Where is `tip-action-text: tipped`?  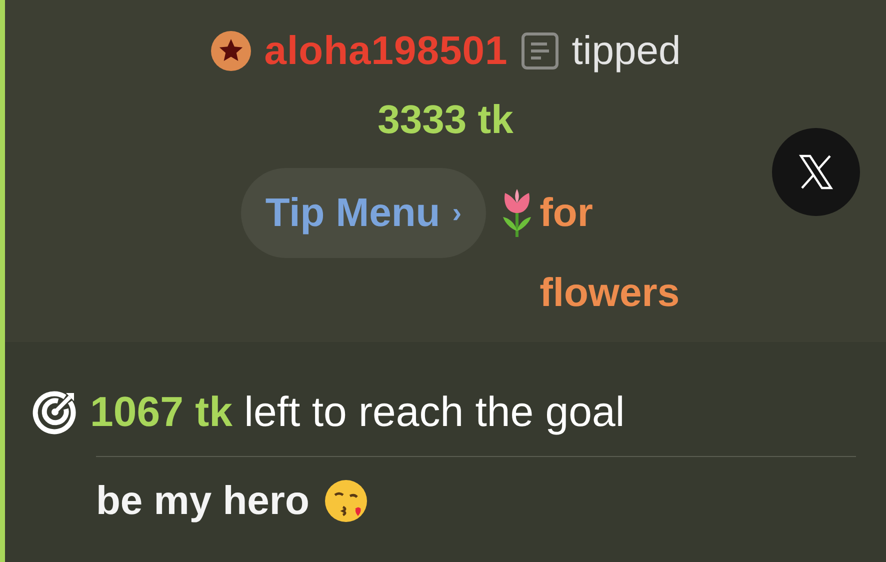 tip-action-text: tipped is located at coordinates (626, 51).